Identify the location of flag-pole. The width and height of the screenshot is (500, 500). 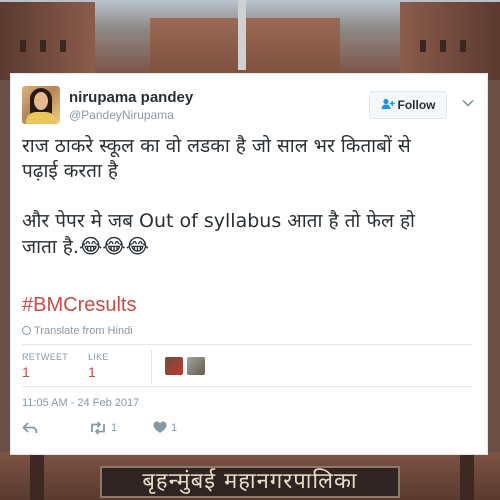
(242, 35).